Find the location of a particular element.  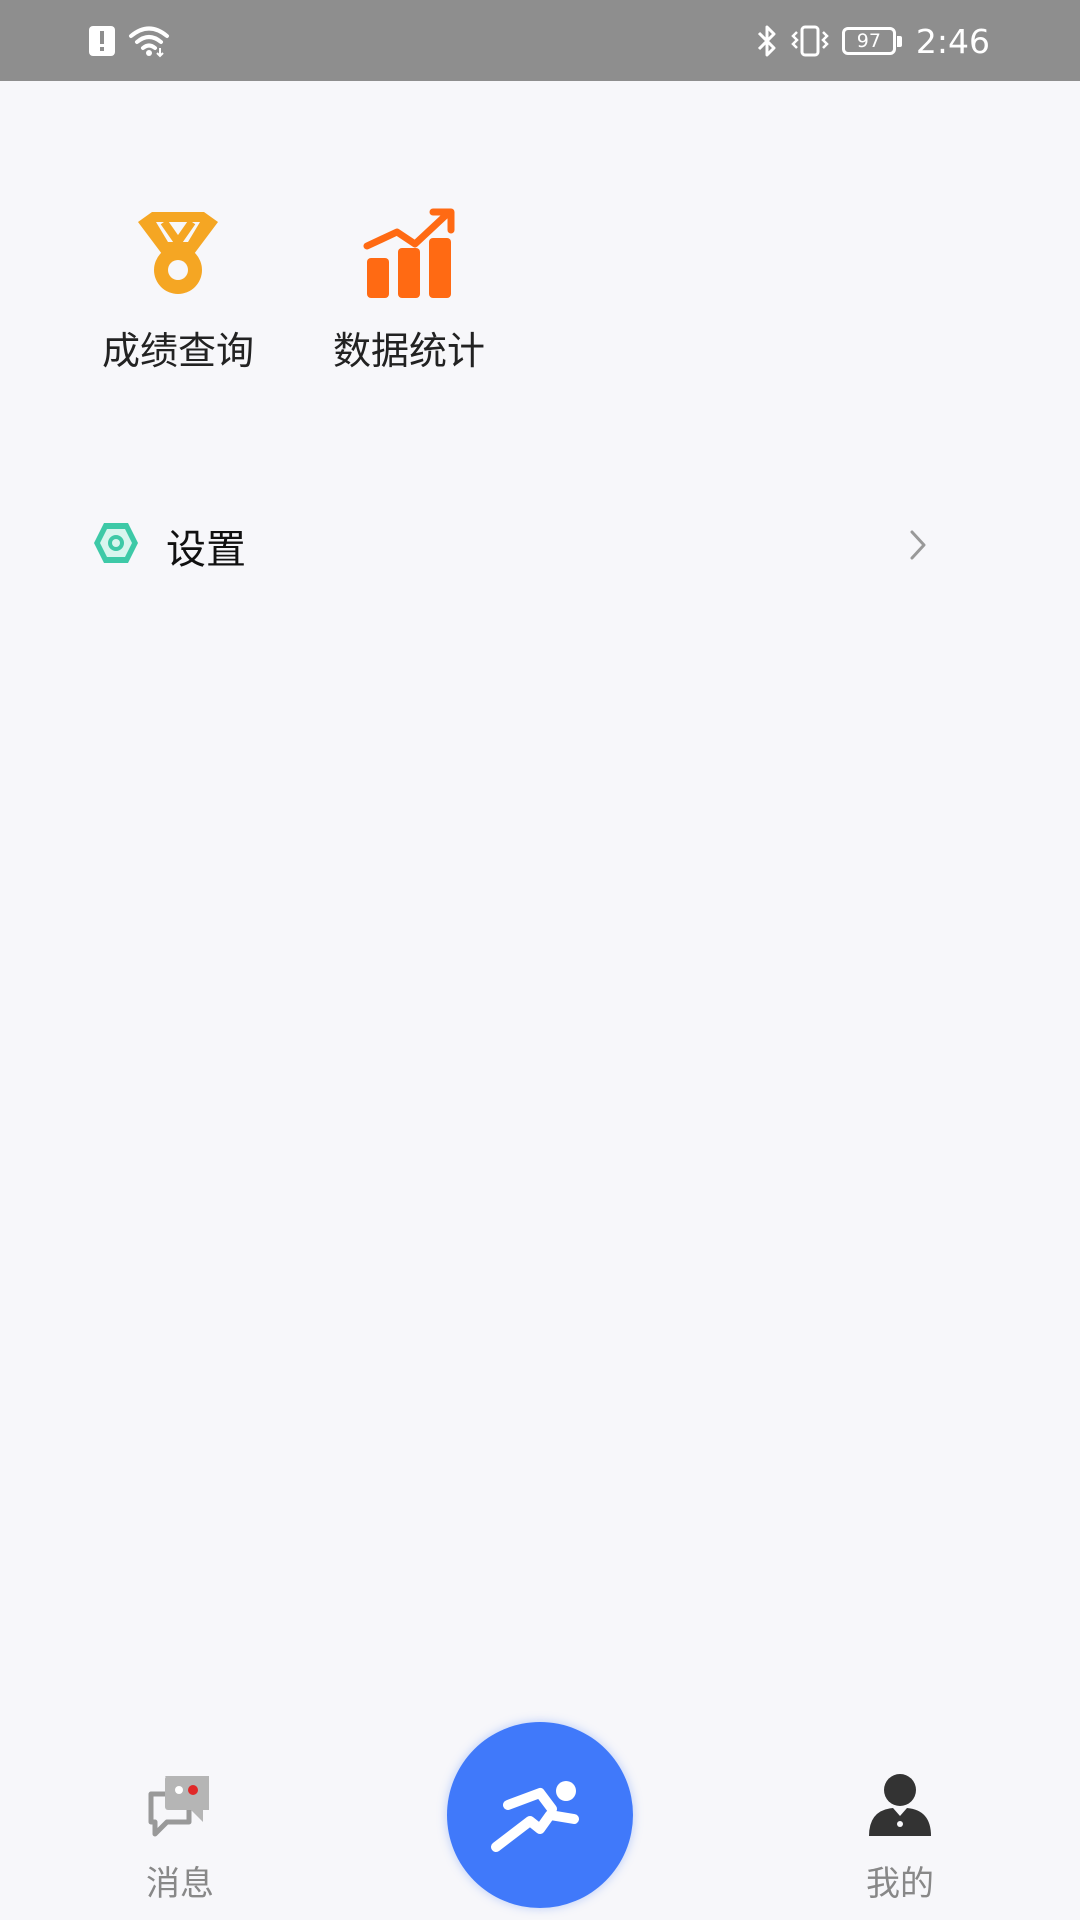

tab-messages: 消息 is located at coordinates (180, 1837).